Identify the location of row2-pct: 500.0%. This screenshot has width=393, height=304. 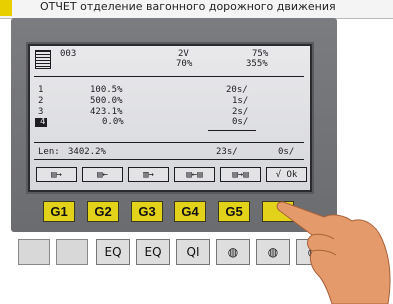
(106, 101).